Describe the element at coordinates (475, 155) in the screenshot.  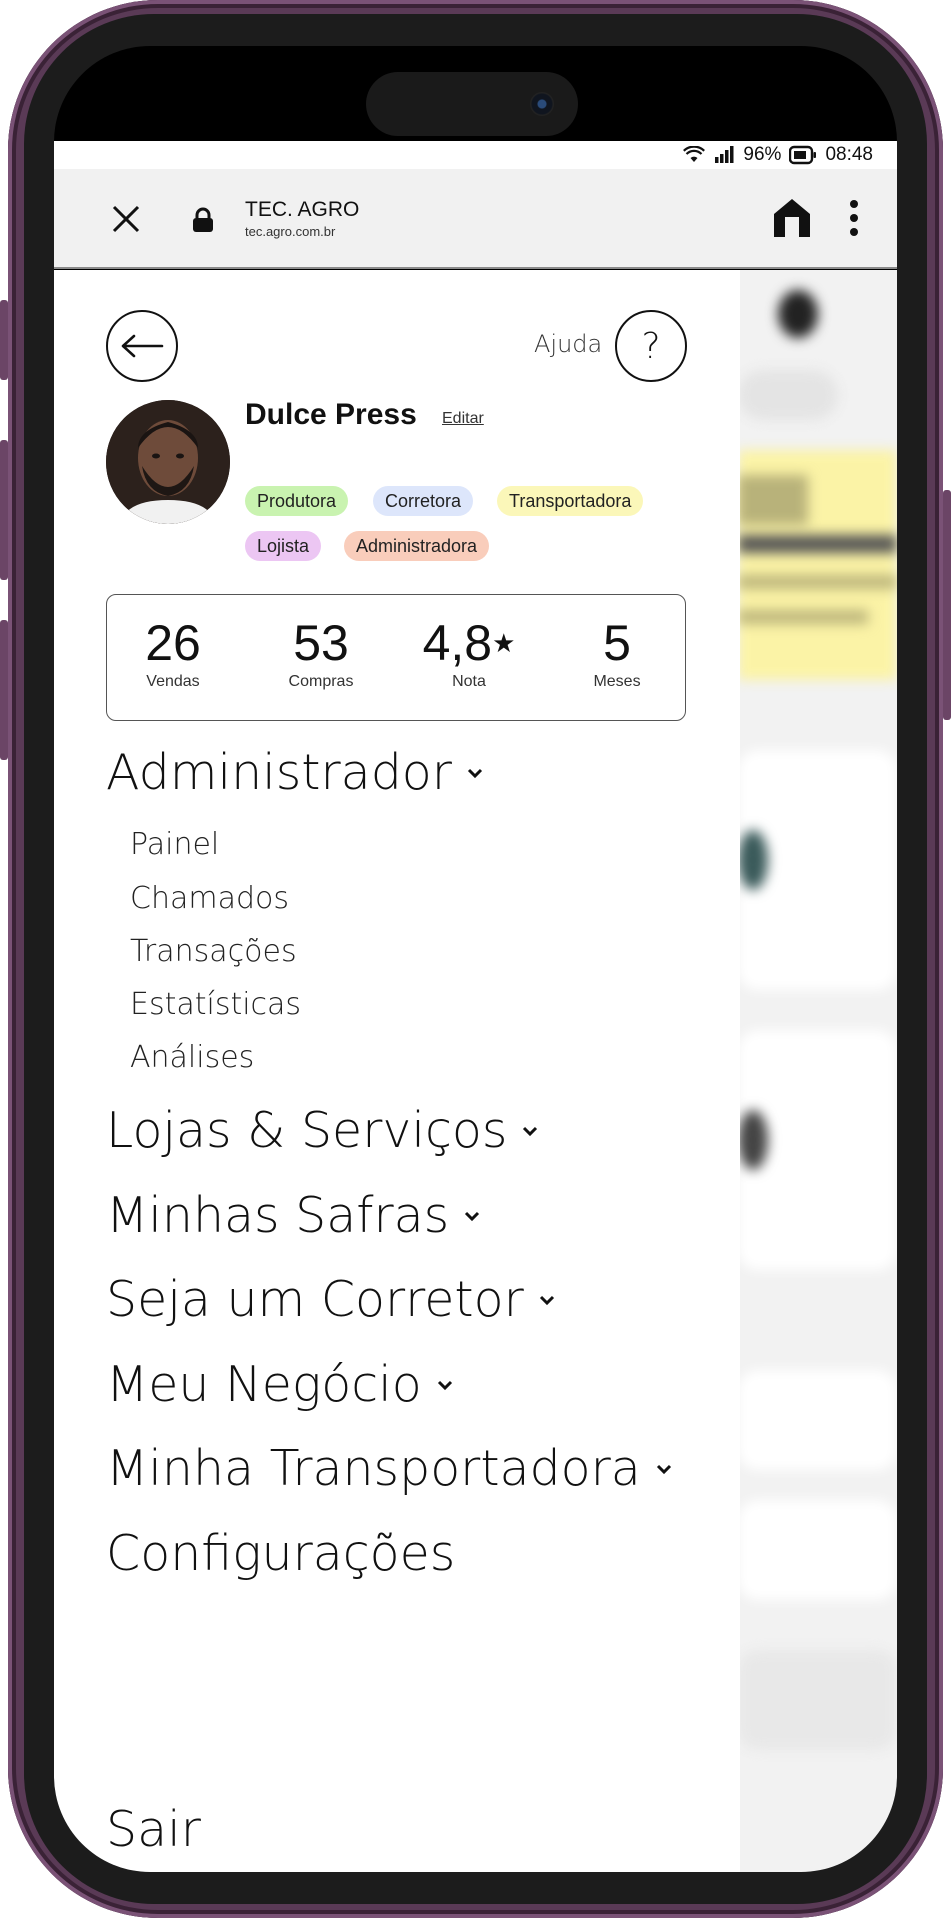
I see `status-bar: 96% 08:48` at that location.